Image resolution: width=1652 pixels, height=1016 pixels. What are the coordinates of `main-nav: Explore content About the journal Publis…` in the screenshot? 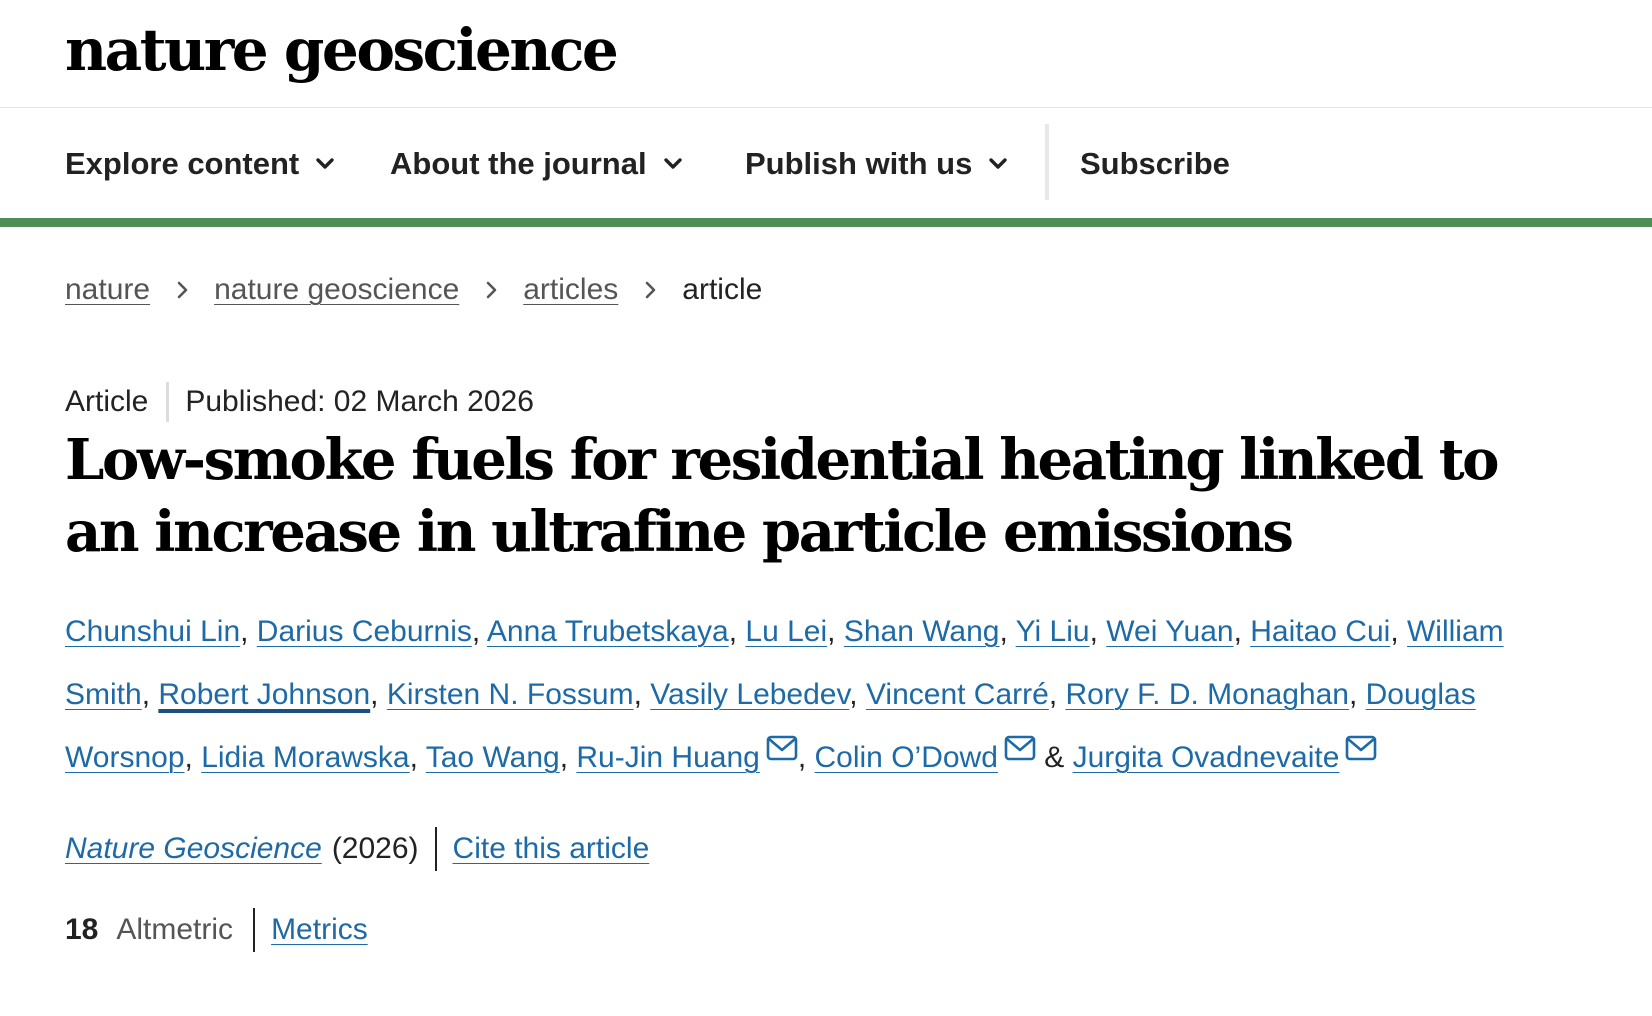 It's located at (826, 163).